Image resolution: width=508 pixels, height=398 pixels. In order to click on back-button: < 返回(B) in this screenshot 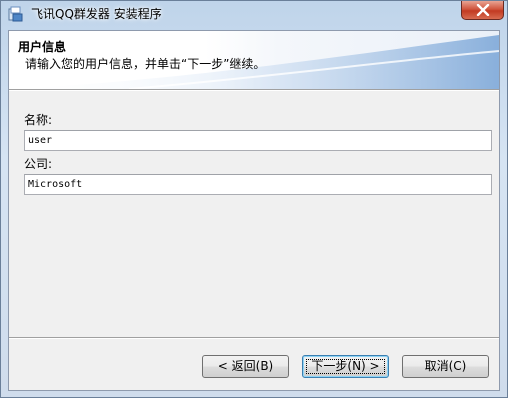, I will do `click(245, 366)`.